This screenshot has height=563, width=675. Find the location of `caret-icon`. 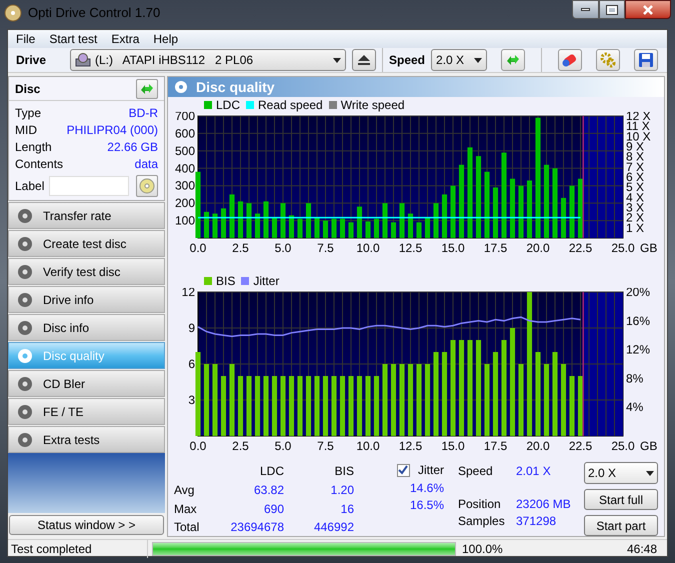

caret-icon is located at coordinates (337, 60).